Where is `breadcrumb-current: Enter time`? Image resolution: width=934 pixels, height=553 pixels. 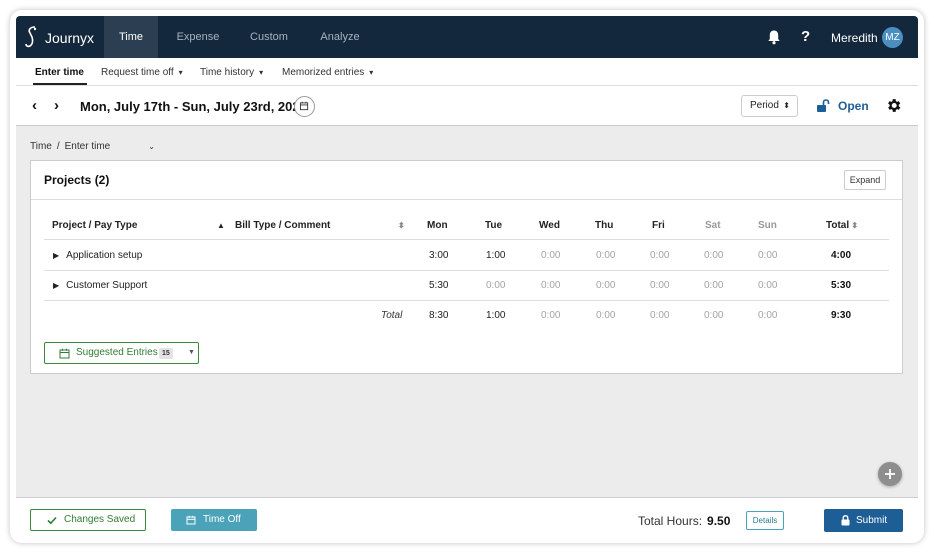 breadcrumb-current: Enter time is located at coordinates (87, 146).